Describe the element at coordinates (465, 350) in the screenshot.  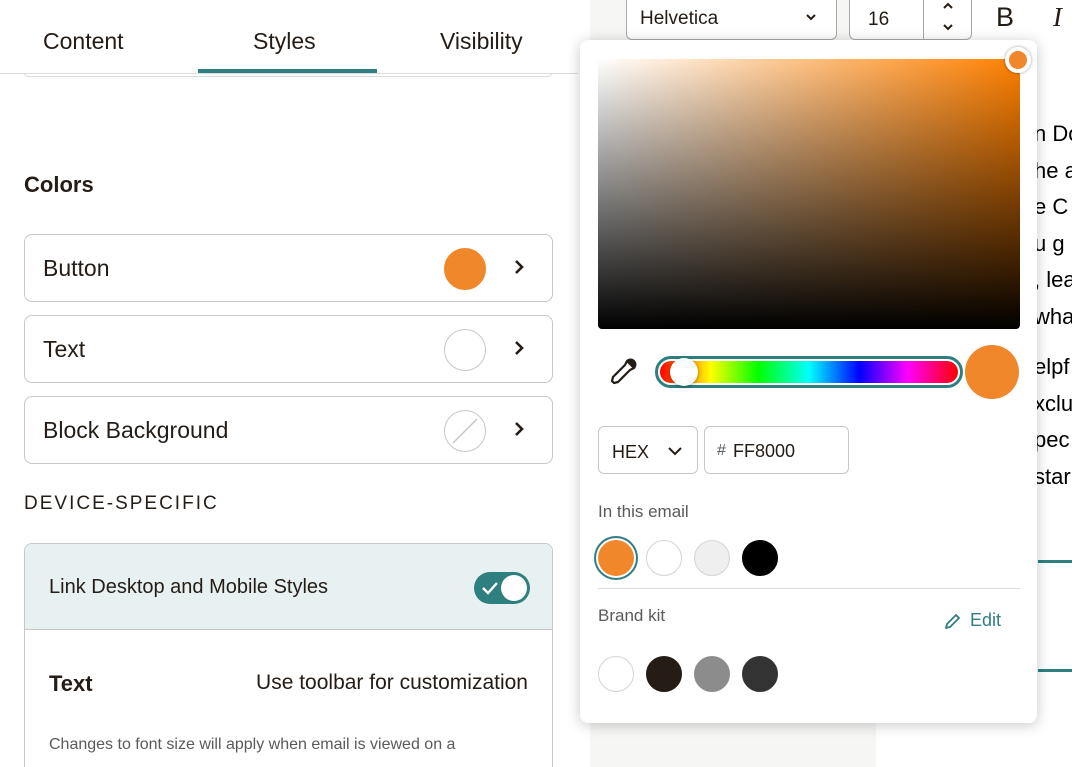
I see `text-color-swatch` at that location.